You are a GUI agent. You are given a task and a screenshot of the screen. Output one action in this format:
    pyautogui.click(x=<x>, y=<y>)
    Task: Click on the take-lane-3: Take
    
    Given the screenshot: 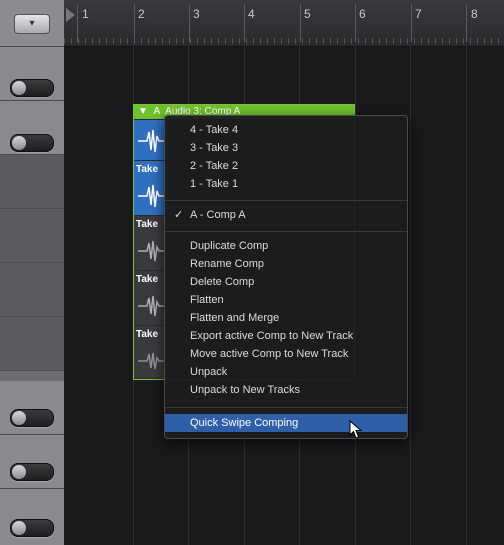 What is the action you would take?
    pyautogui.click(x=151, y=243)
    